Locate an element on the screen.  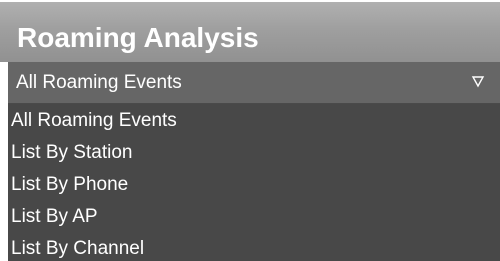
option-all-roaming-events: All Roaming Events is located at coordinates (254, 120).